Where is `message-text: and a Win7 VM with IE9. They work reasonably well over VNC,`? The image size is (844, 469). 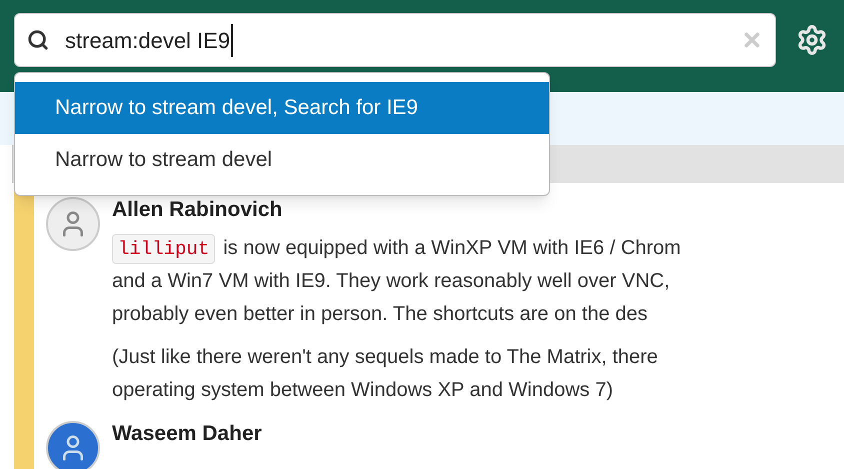
message-text: and a Win7 VM with IE9. They work reasonably well over VNC, is located at coordinates (391, 281).